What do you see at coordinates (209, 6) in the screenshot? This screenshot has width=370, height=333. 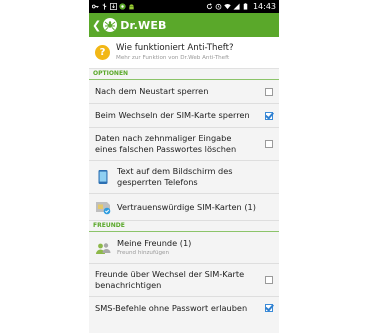 I see `sync-icon` at bounding box center [209, 6].